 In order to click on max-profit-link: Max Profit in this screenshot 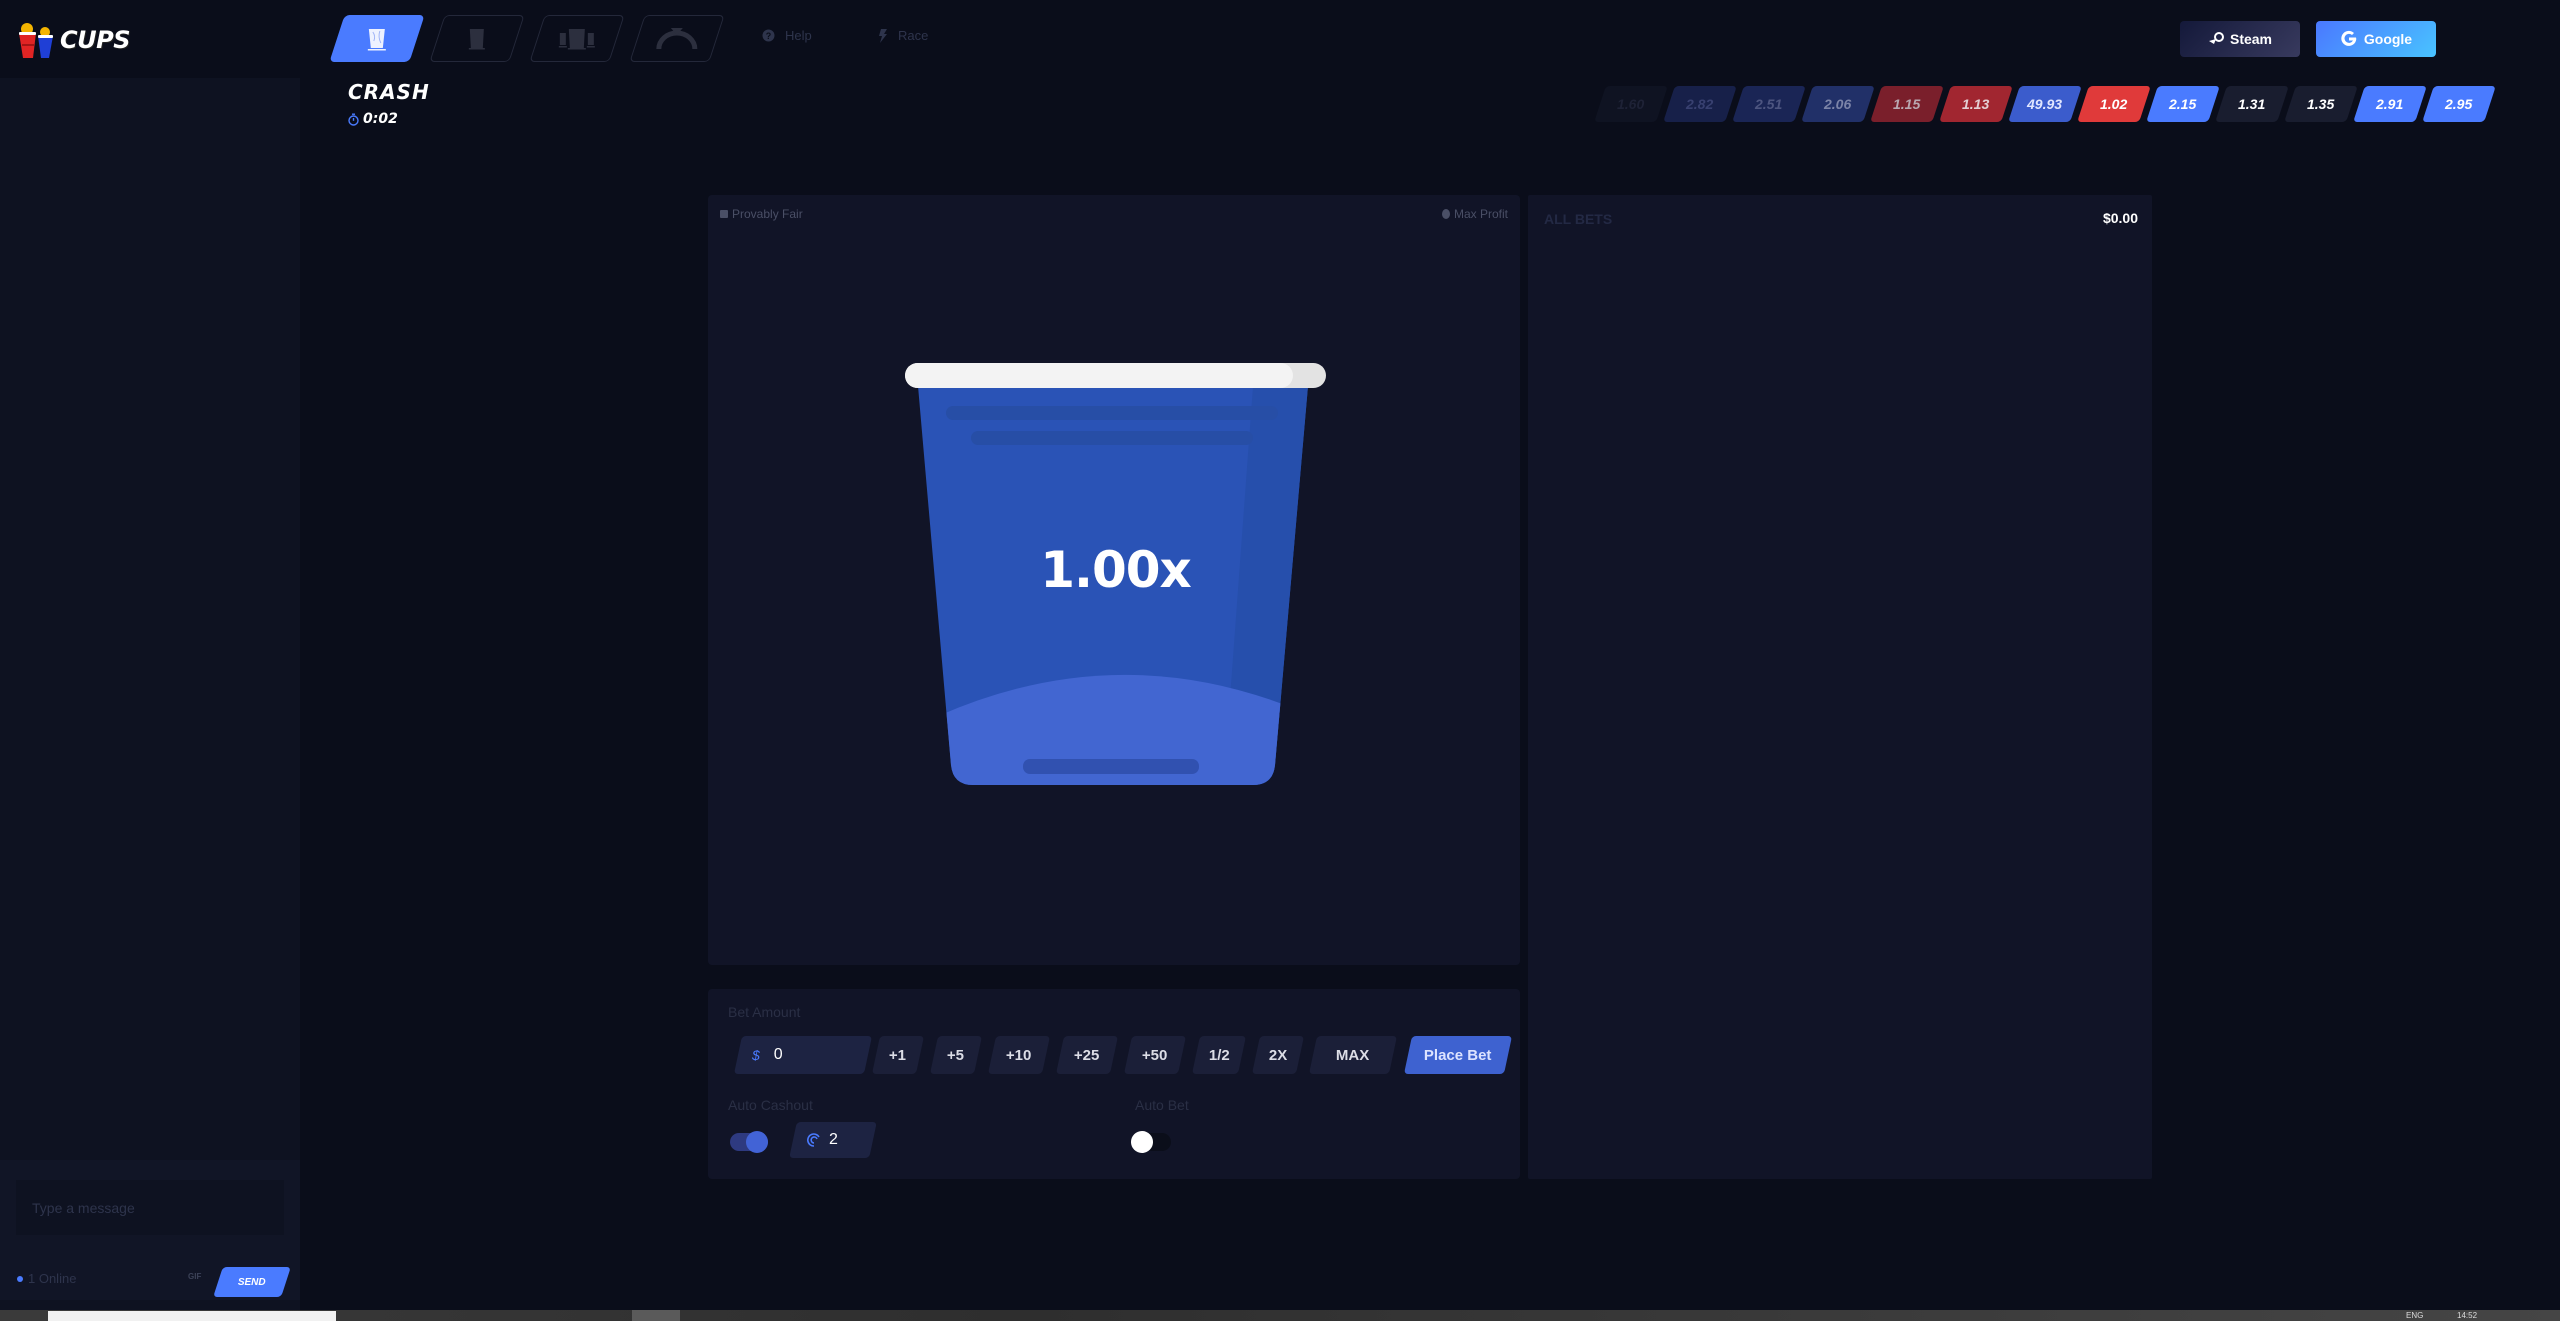, I will do `click(1474, 214)`.